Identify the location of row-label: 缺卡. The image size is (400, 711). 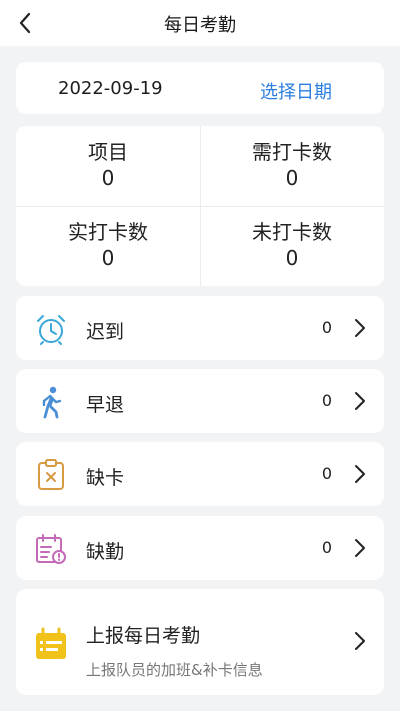
(105, 478).